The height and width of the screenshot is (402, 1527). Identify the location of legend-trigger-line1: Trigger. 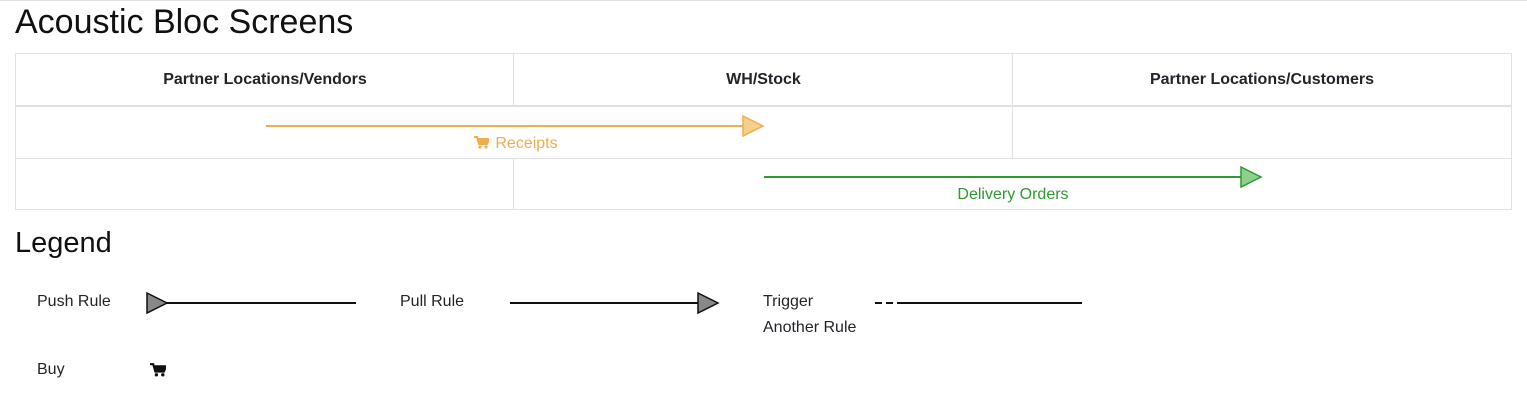
(788, 301).